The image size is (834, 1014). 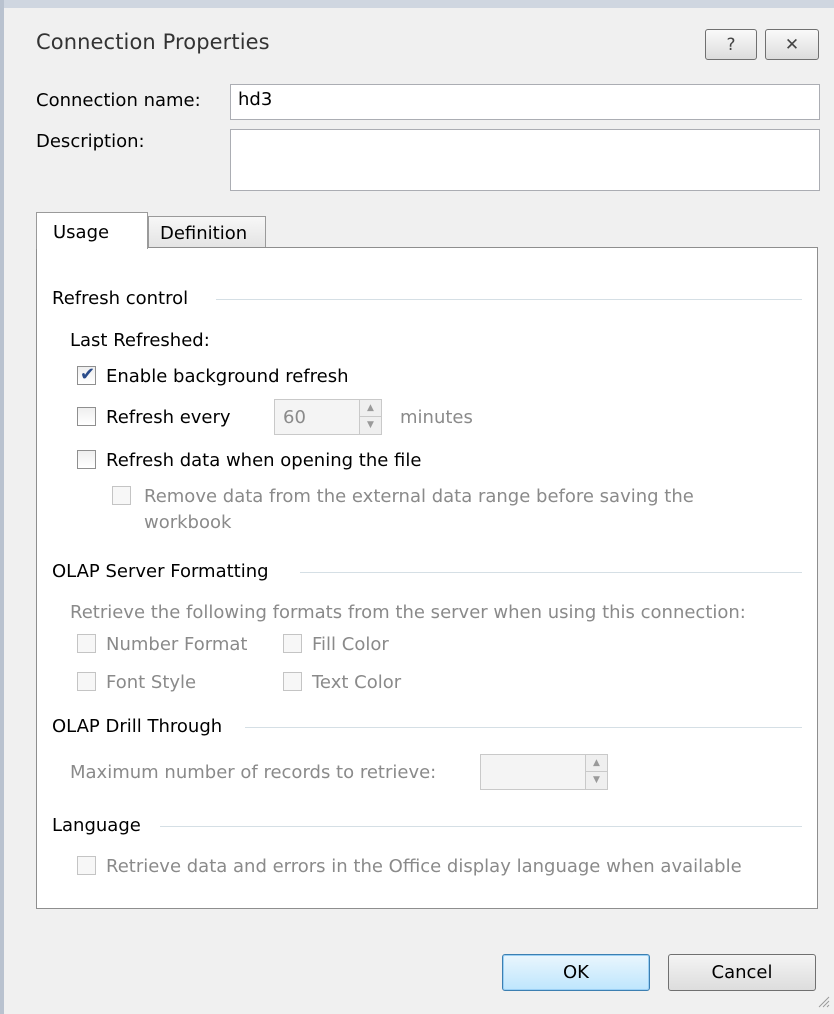 I want to click on tab-definition: Definition, so click(x=207, y=231).